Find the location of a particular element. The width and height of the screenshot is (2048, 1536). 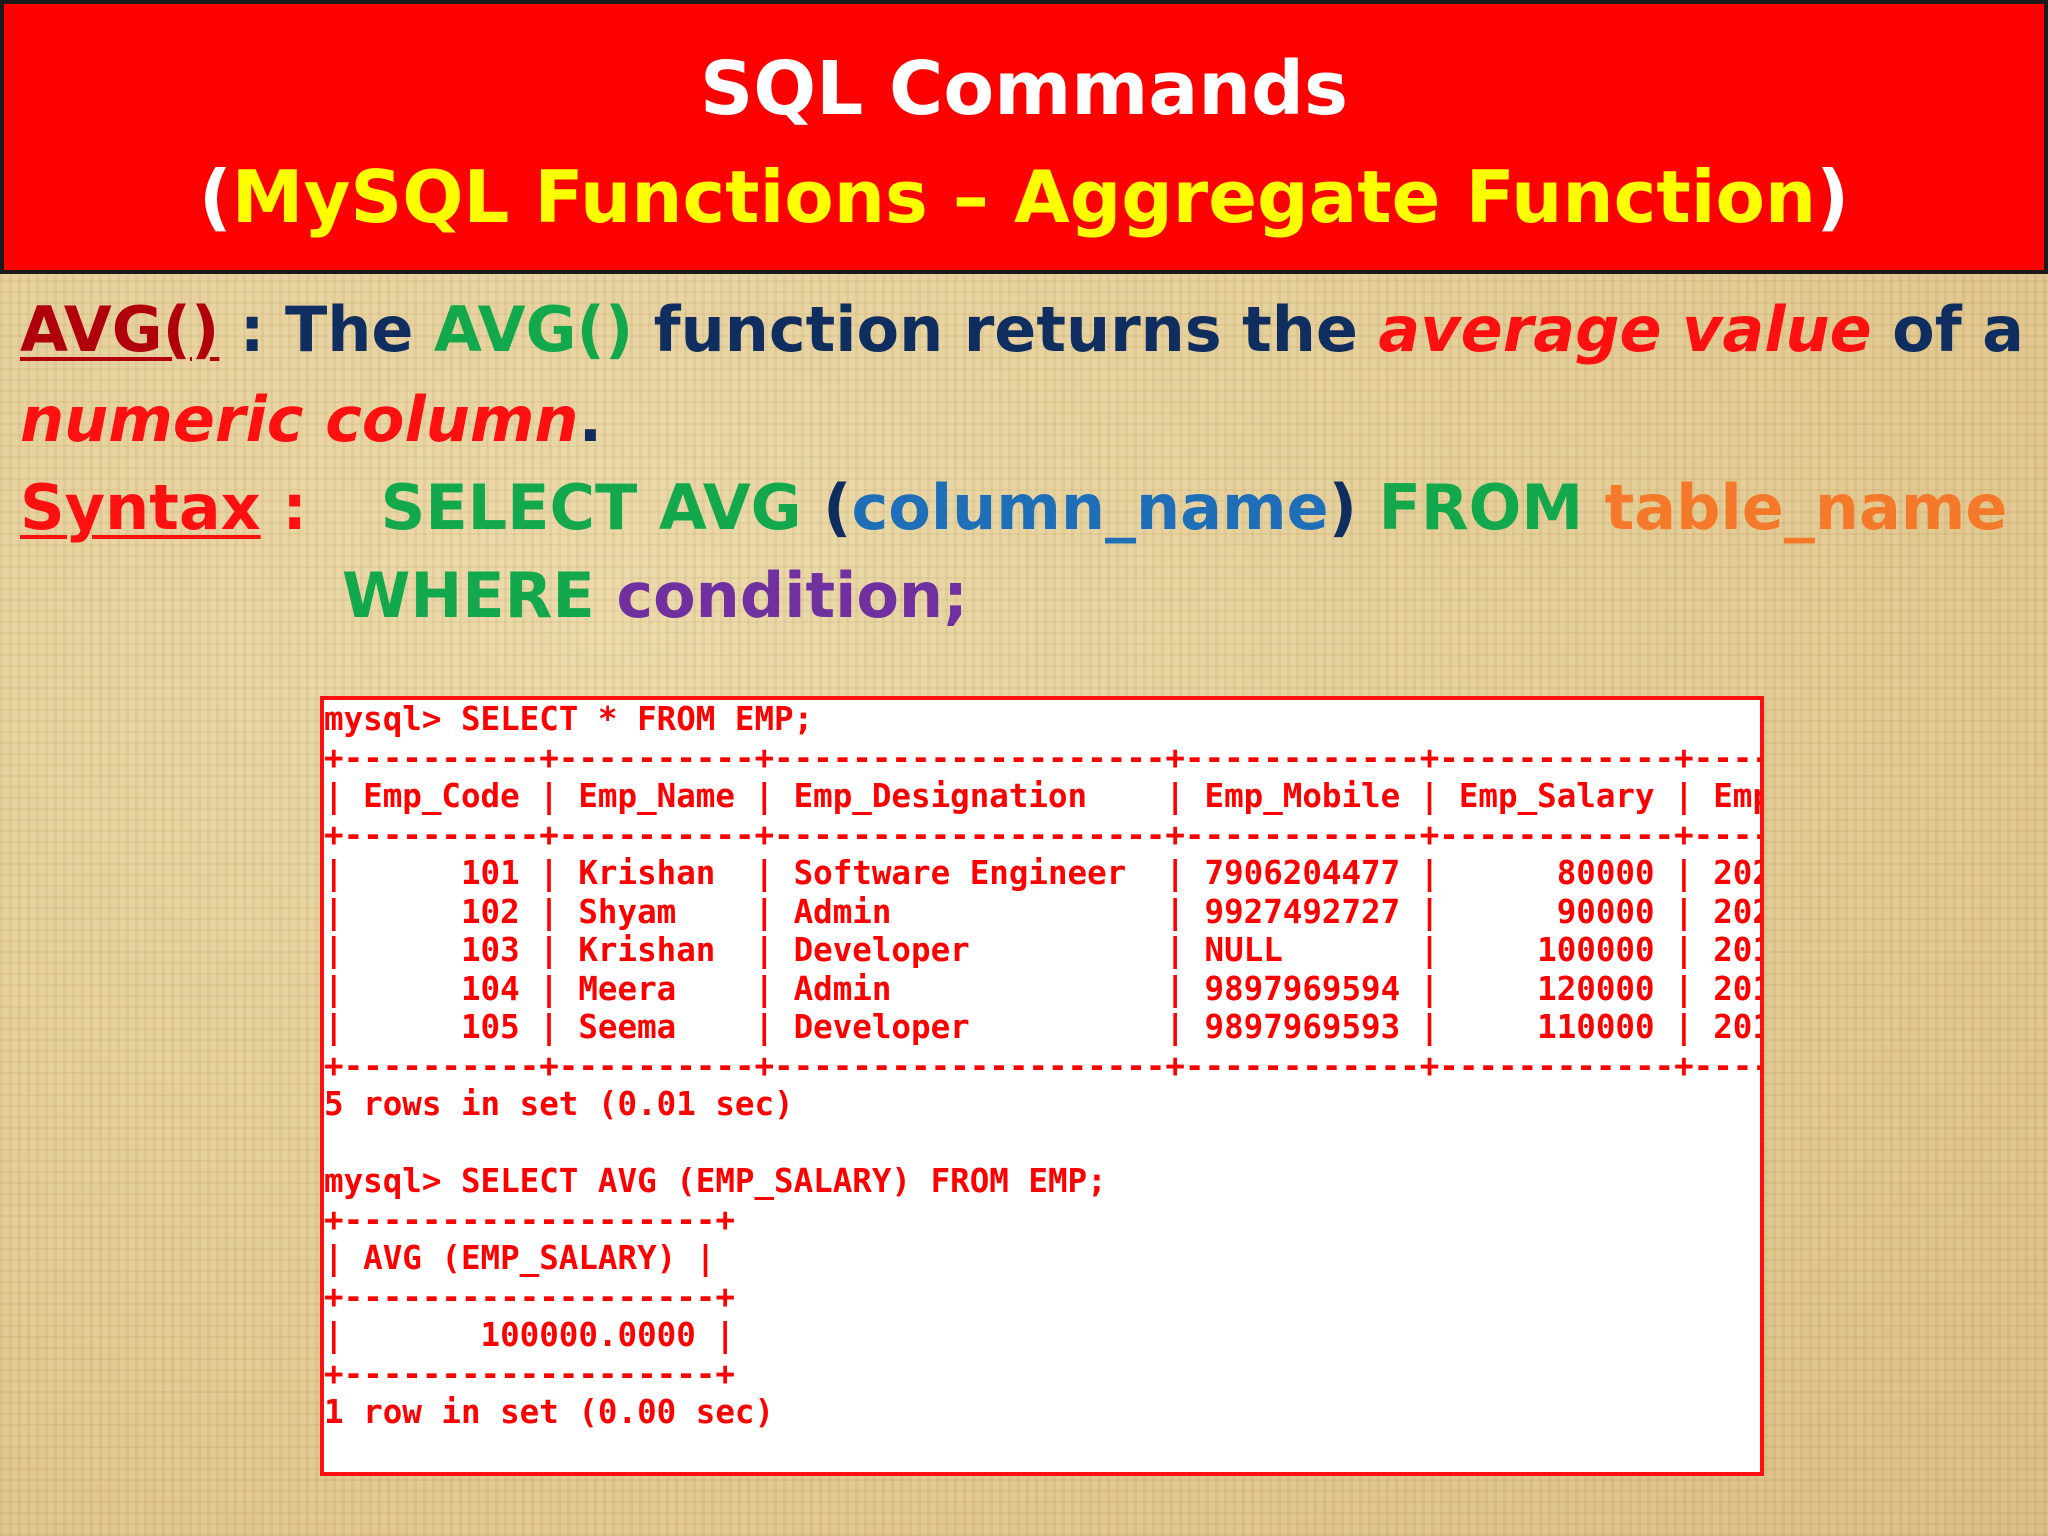

definition-line-2: numeric column. is located at coordinates (311, 420).